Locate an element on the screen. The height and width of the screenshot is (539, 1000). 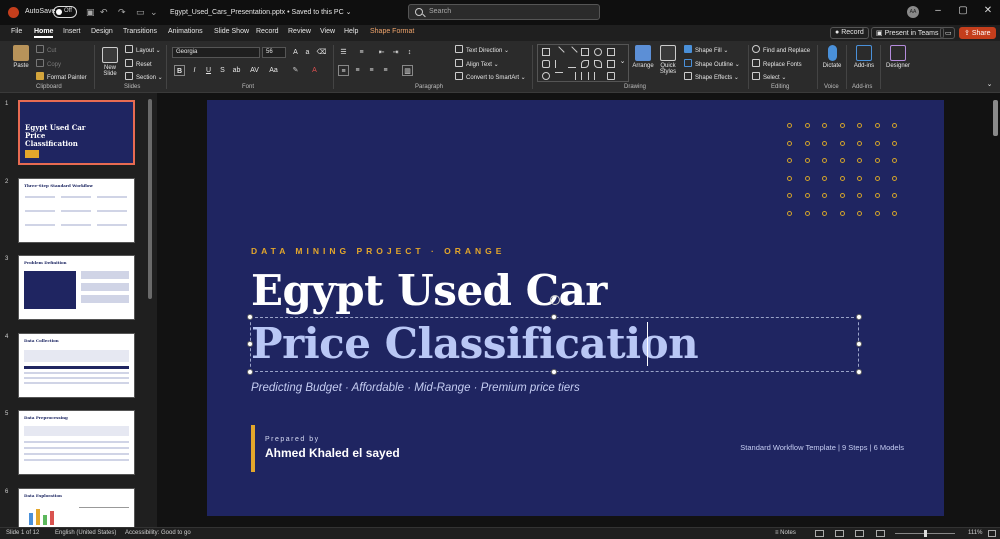
normal-view-icon is located at coordinates (819, 533).